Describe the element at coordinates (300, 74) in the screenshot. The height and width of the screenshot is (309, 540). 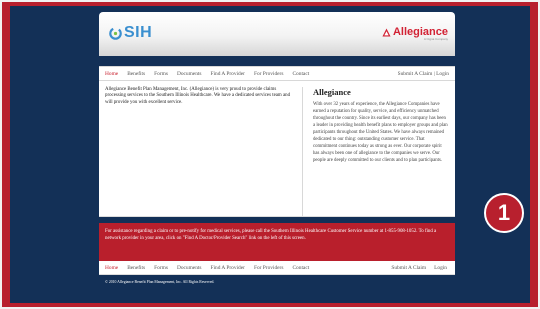
I see `nav-contact: Contact` at that location.